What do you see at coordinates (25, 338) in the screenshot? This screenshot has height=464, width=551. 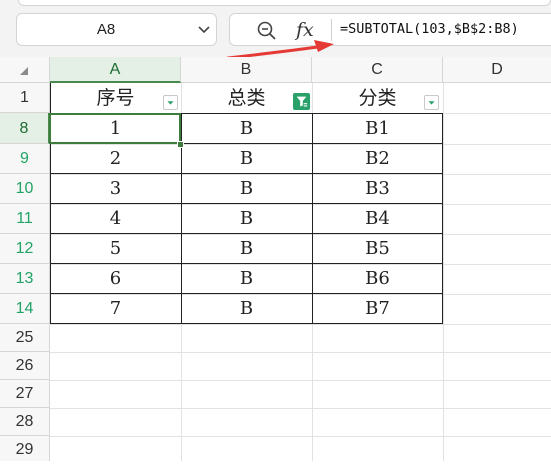 I see `row-header-25: 25` at bounding box center [25, 338].